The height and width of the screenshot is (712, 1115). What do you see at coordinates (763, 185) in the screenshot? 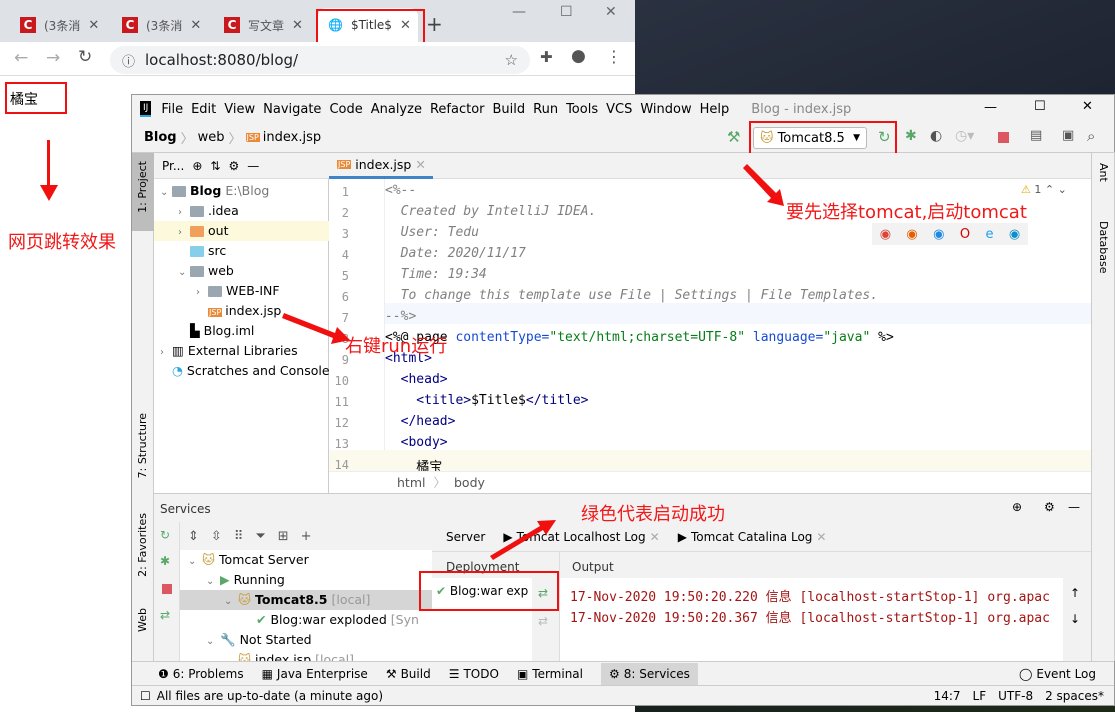
I see `annotation-arrow-tomcat` at bounding box center [763, 185].